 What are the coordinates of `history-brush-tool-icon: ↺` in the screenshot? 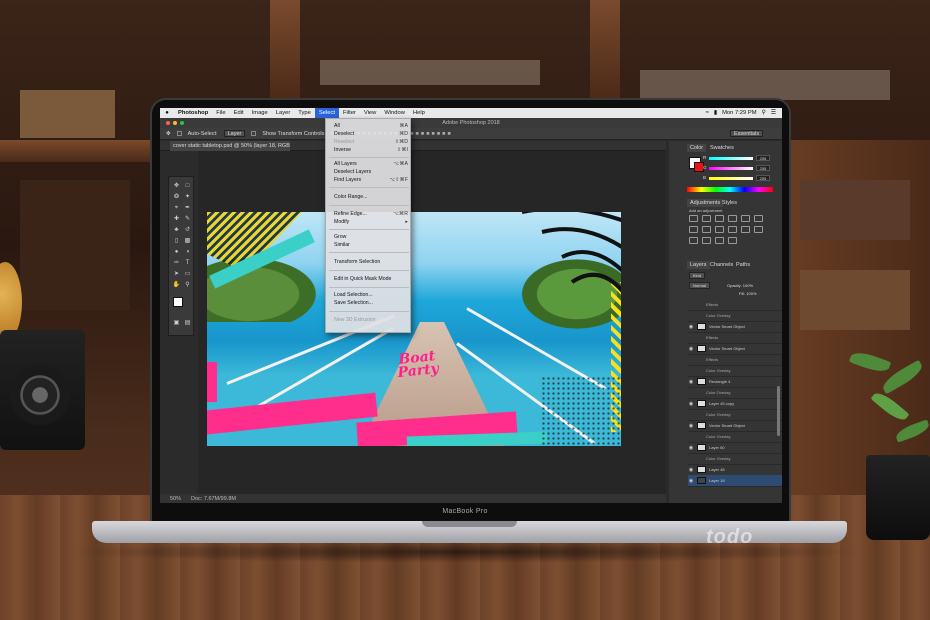 It's located at (187, 230).